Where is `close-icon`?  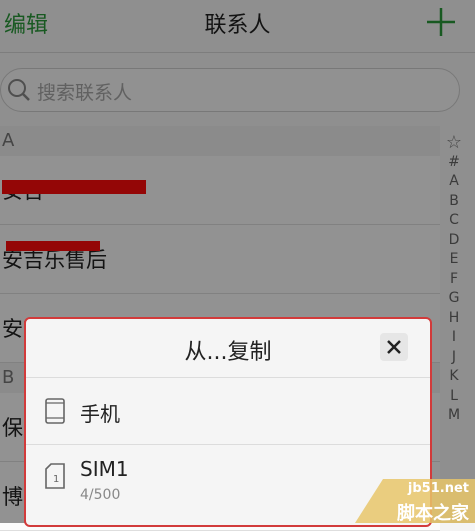
close-icon is located at coordinates (394, 347).